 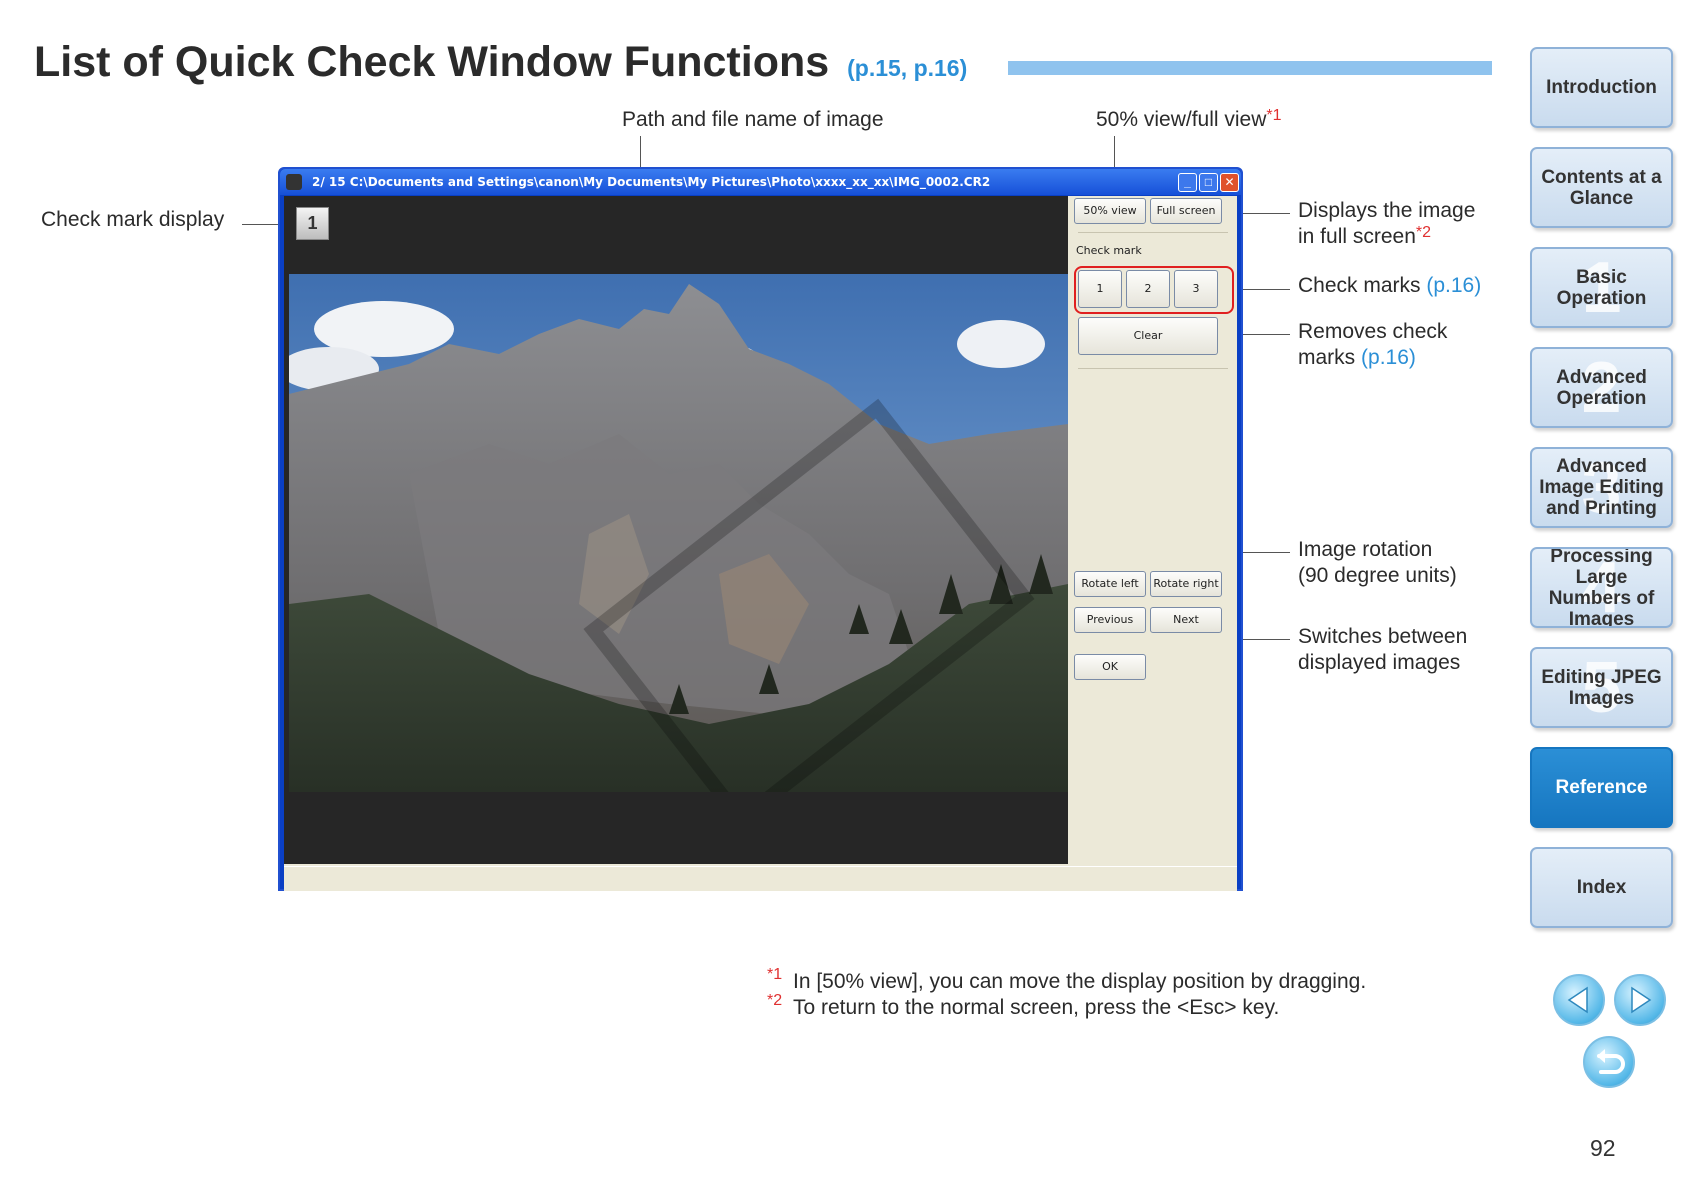 I want to click on previous-page-button, so click(x=1579, y=1000).